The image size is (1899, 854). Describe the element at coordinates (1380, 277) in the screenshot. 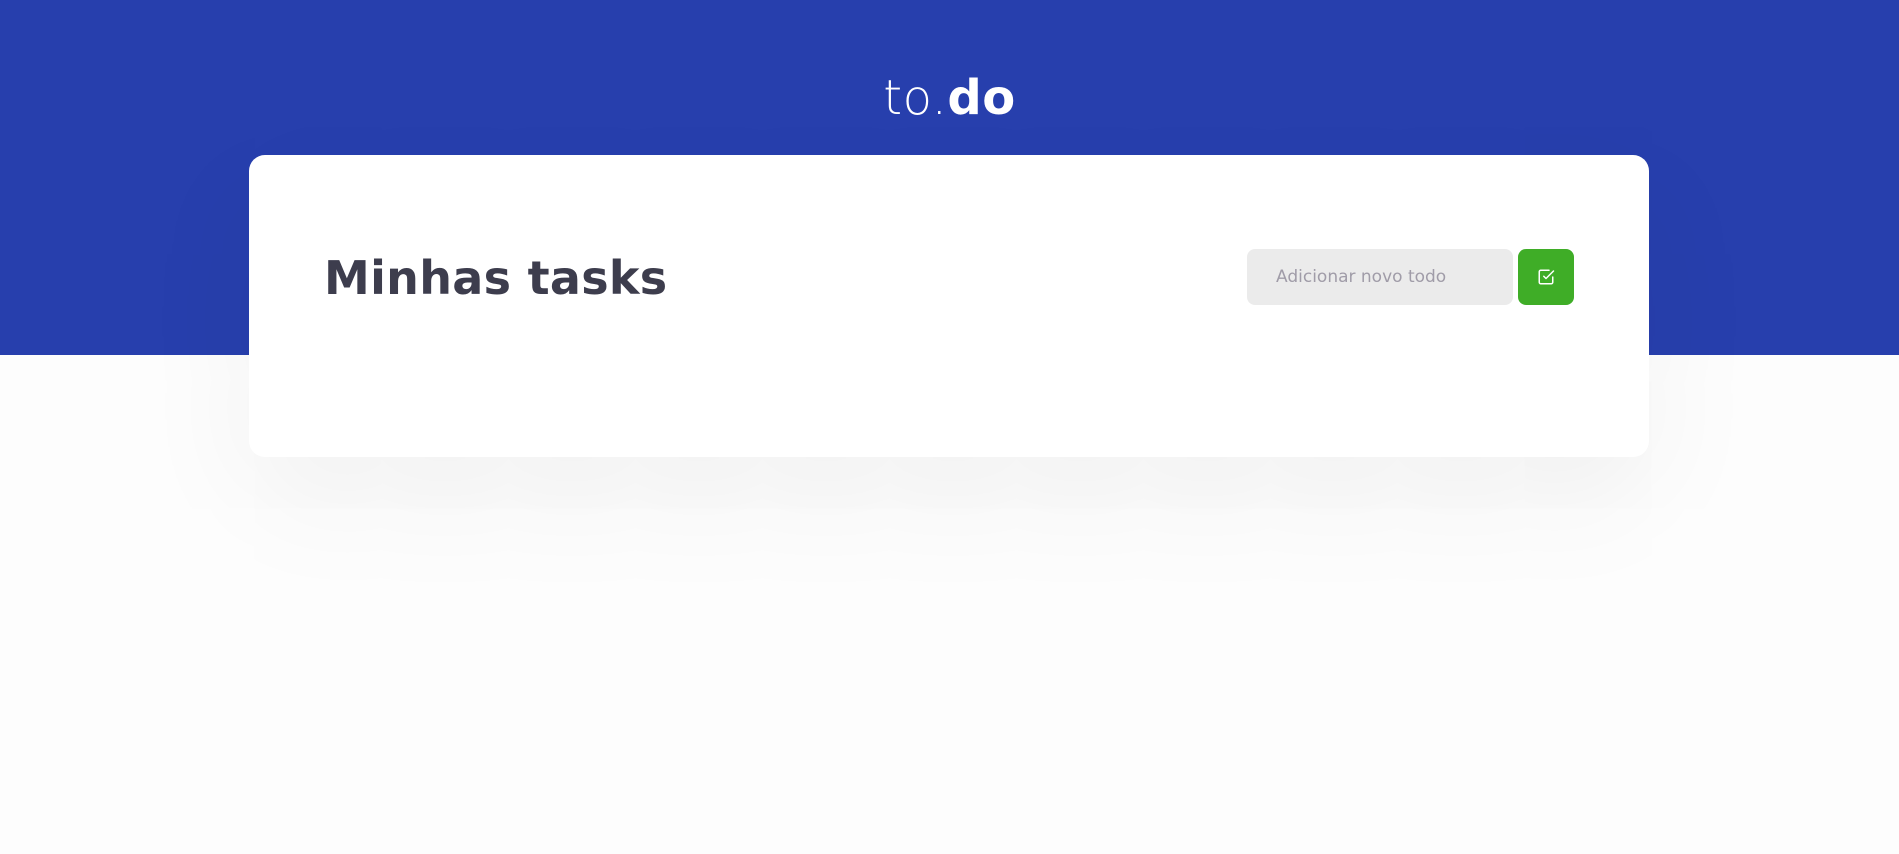

I see `new-todo-input` at that location.